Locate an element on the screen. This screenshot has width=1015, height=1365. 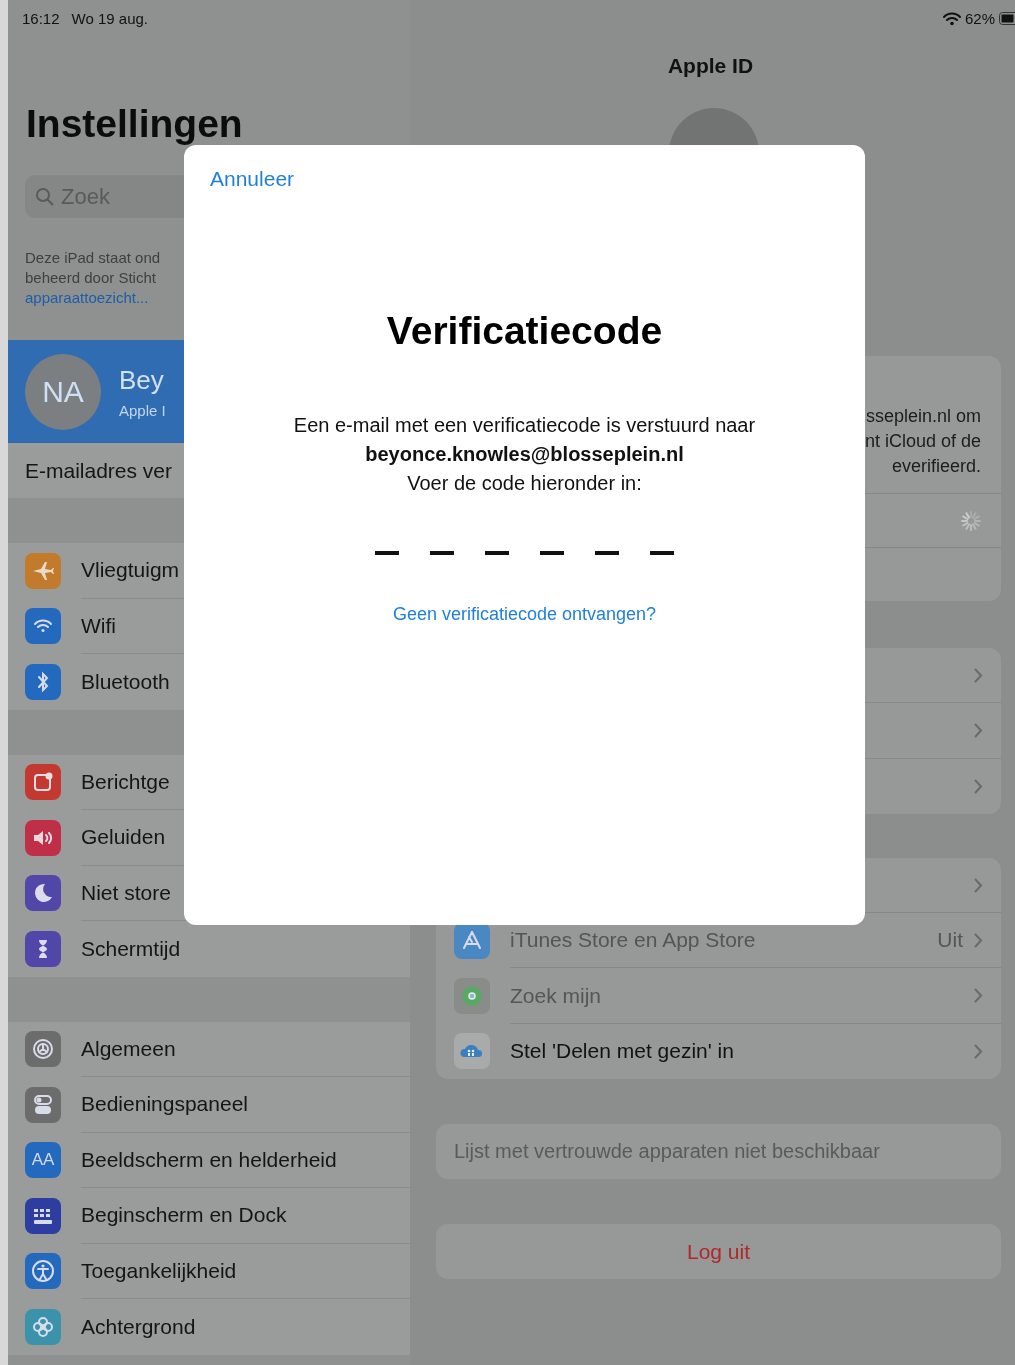
message-text: nt iCloud of de is located at coordinates (922, 441).